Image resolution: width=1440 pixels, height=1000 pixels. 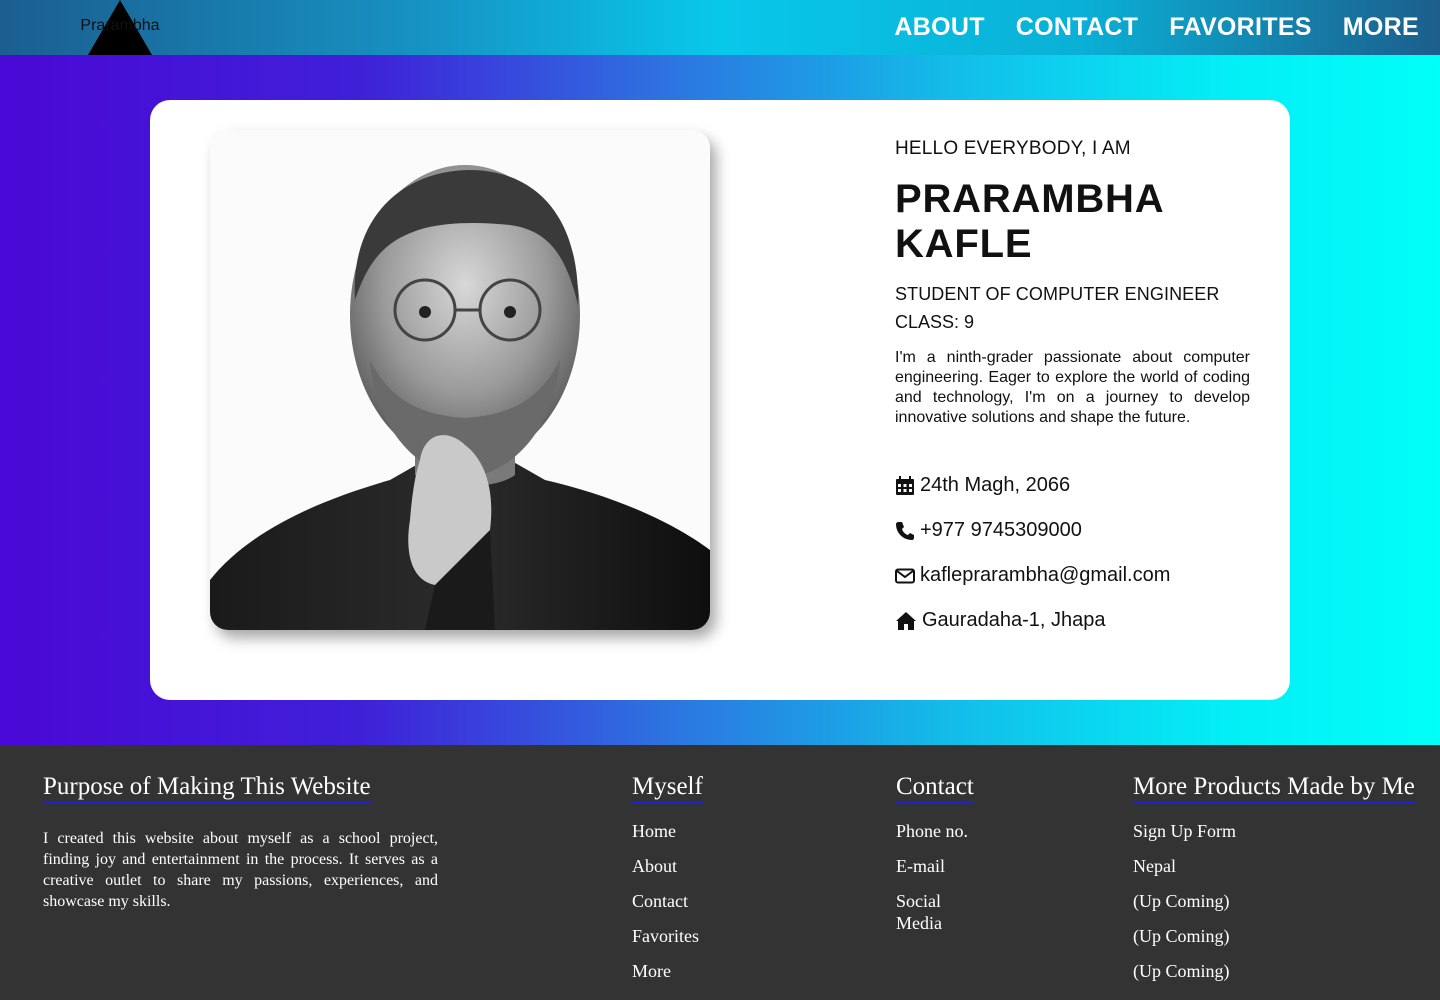 I want to click on detail-text: +977 9745309000, so click(x=1001, y=530).